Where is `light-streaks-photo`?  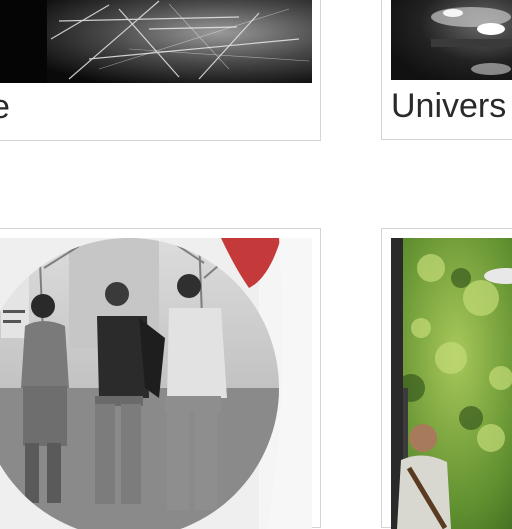
light-streaks-photo is located at coordinates (156, 41).